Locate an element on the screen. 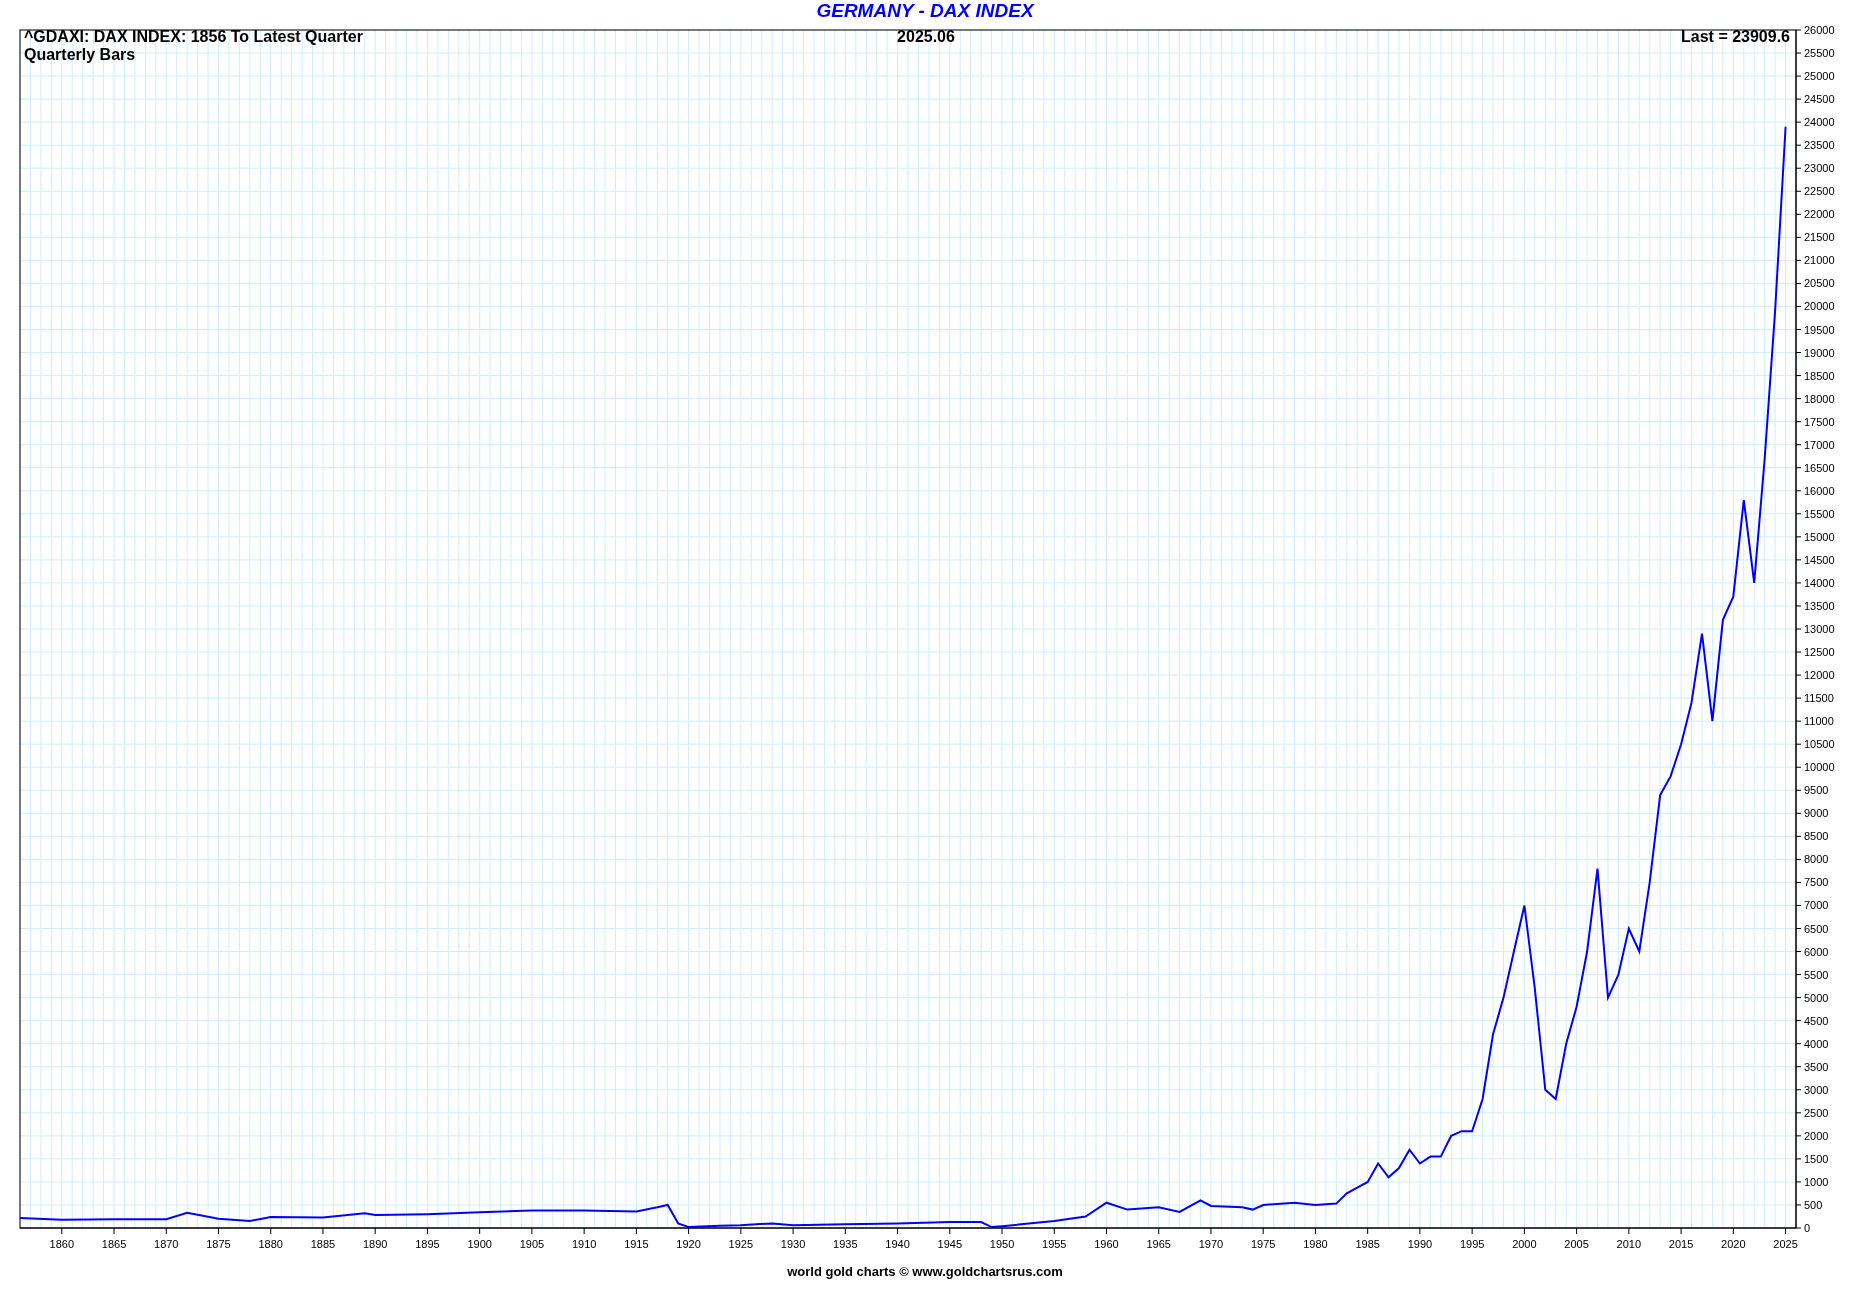 The image size is (1850, 1300). y-tick-label: 9500 is located at coordinates (1816, 790).